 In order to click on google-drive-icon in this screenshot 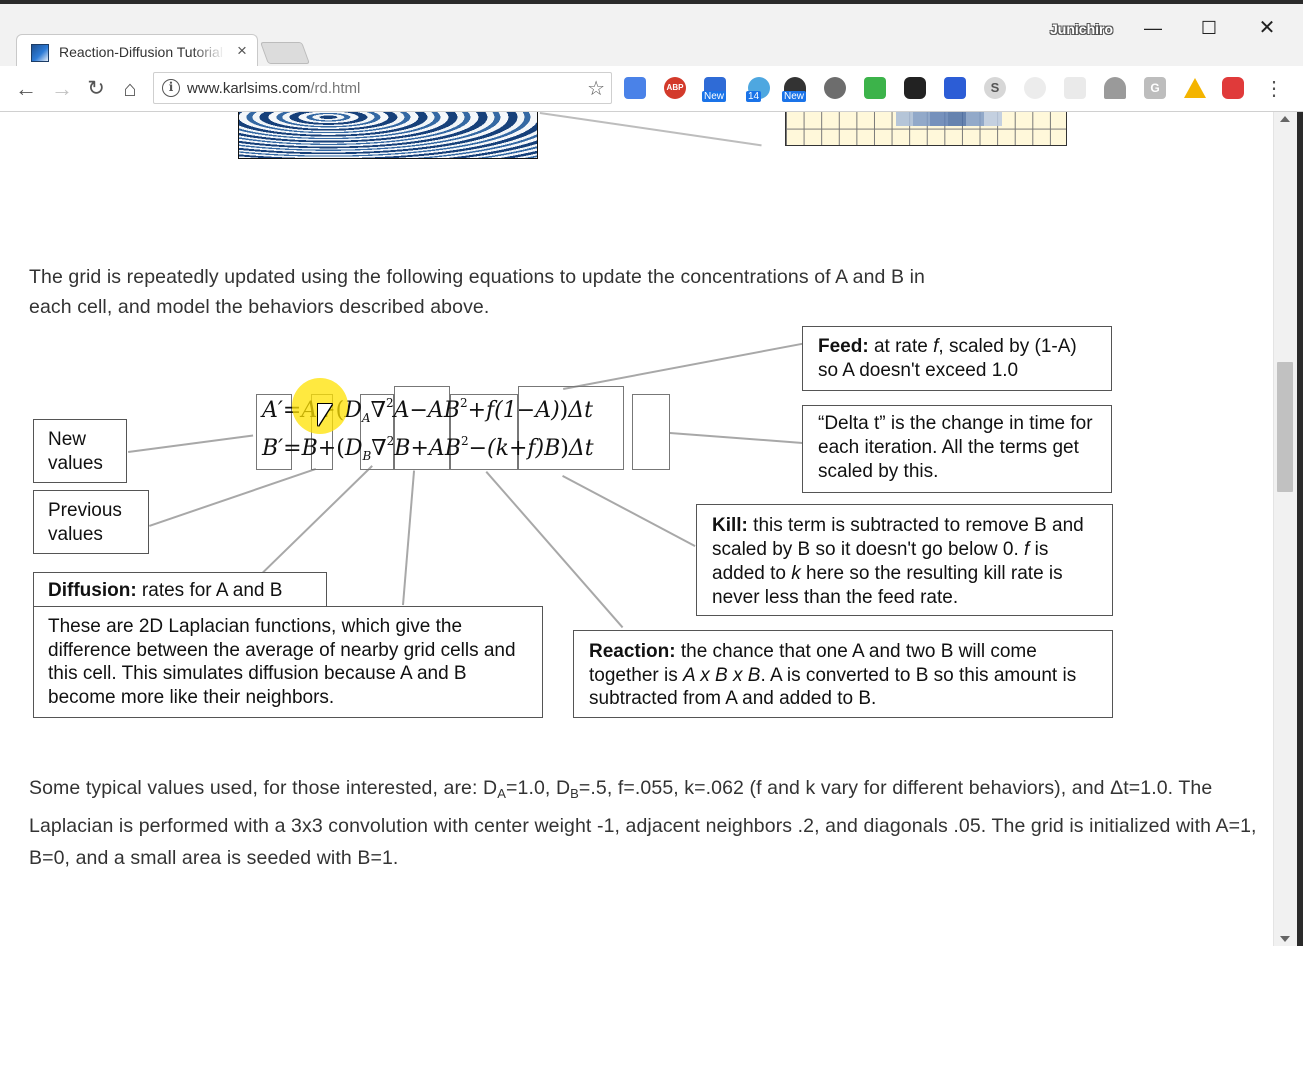, I will do `click(1195, 88)`.